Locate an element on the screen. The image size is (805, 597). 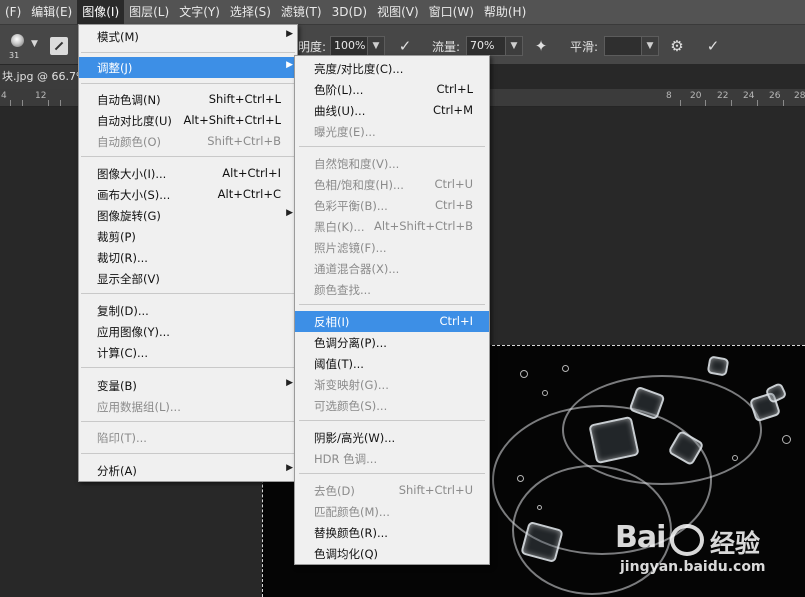
menu-3d: 3D(D) is located at coordinates (349, 12).